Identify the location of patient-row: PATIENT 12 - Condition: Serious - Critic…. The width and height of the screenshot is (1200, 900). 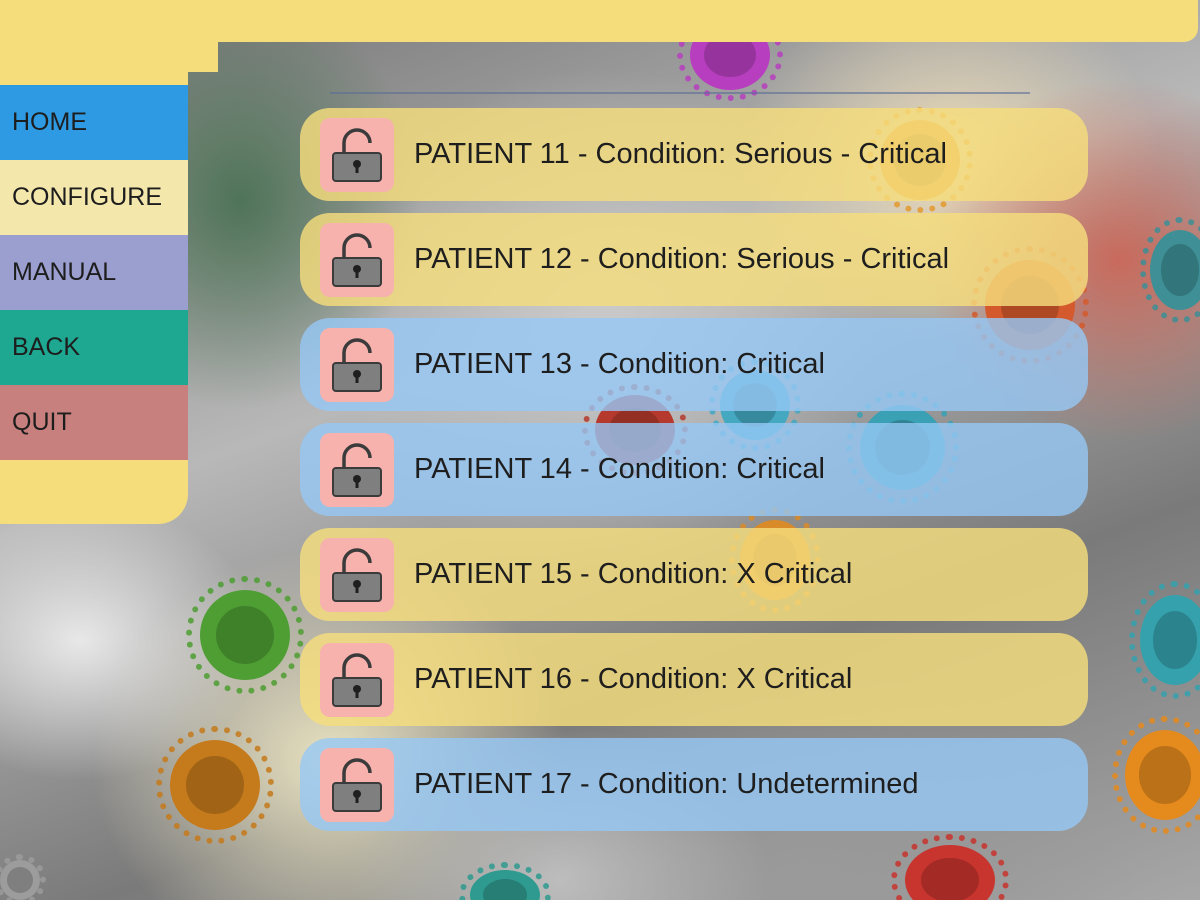
(694, 259).